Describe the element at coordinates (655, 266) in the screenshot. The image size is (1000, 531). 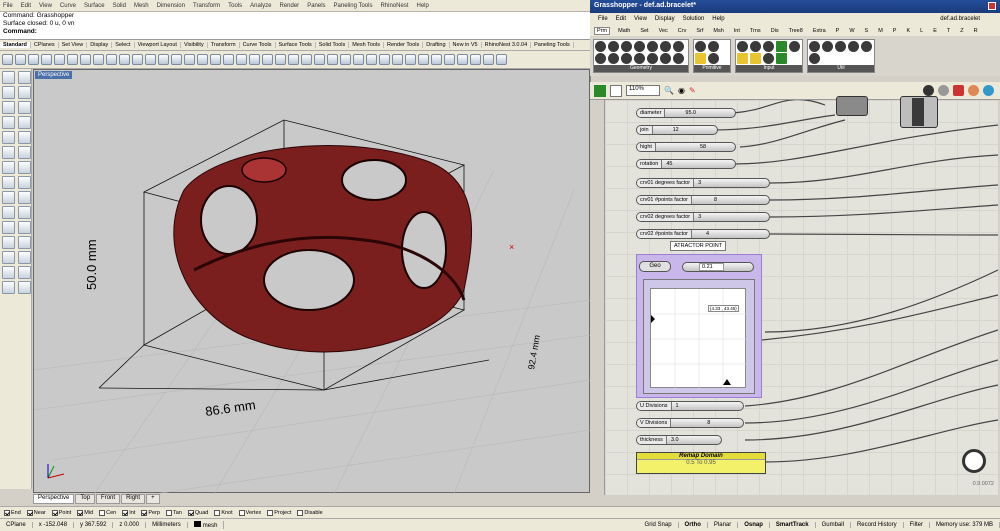
I see `geo-param: Geo` at that location.